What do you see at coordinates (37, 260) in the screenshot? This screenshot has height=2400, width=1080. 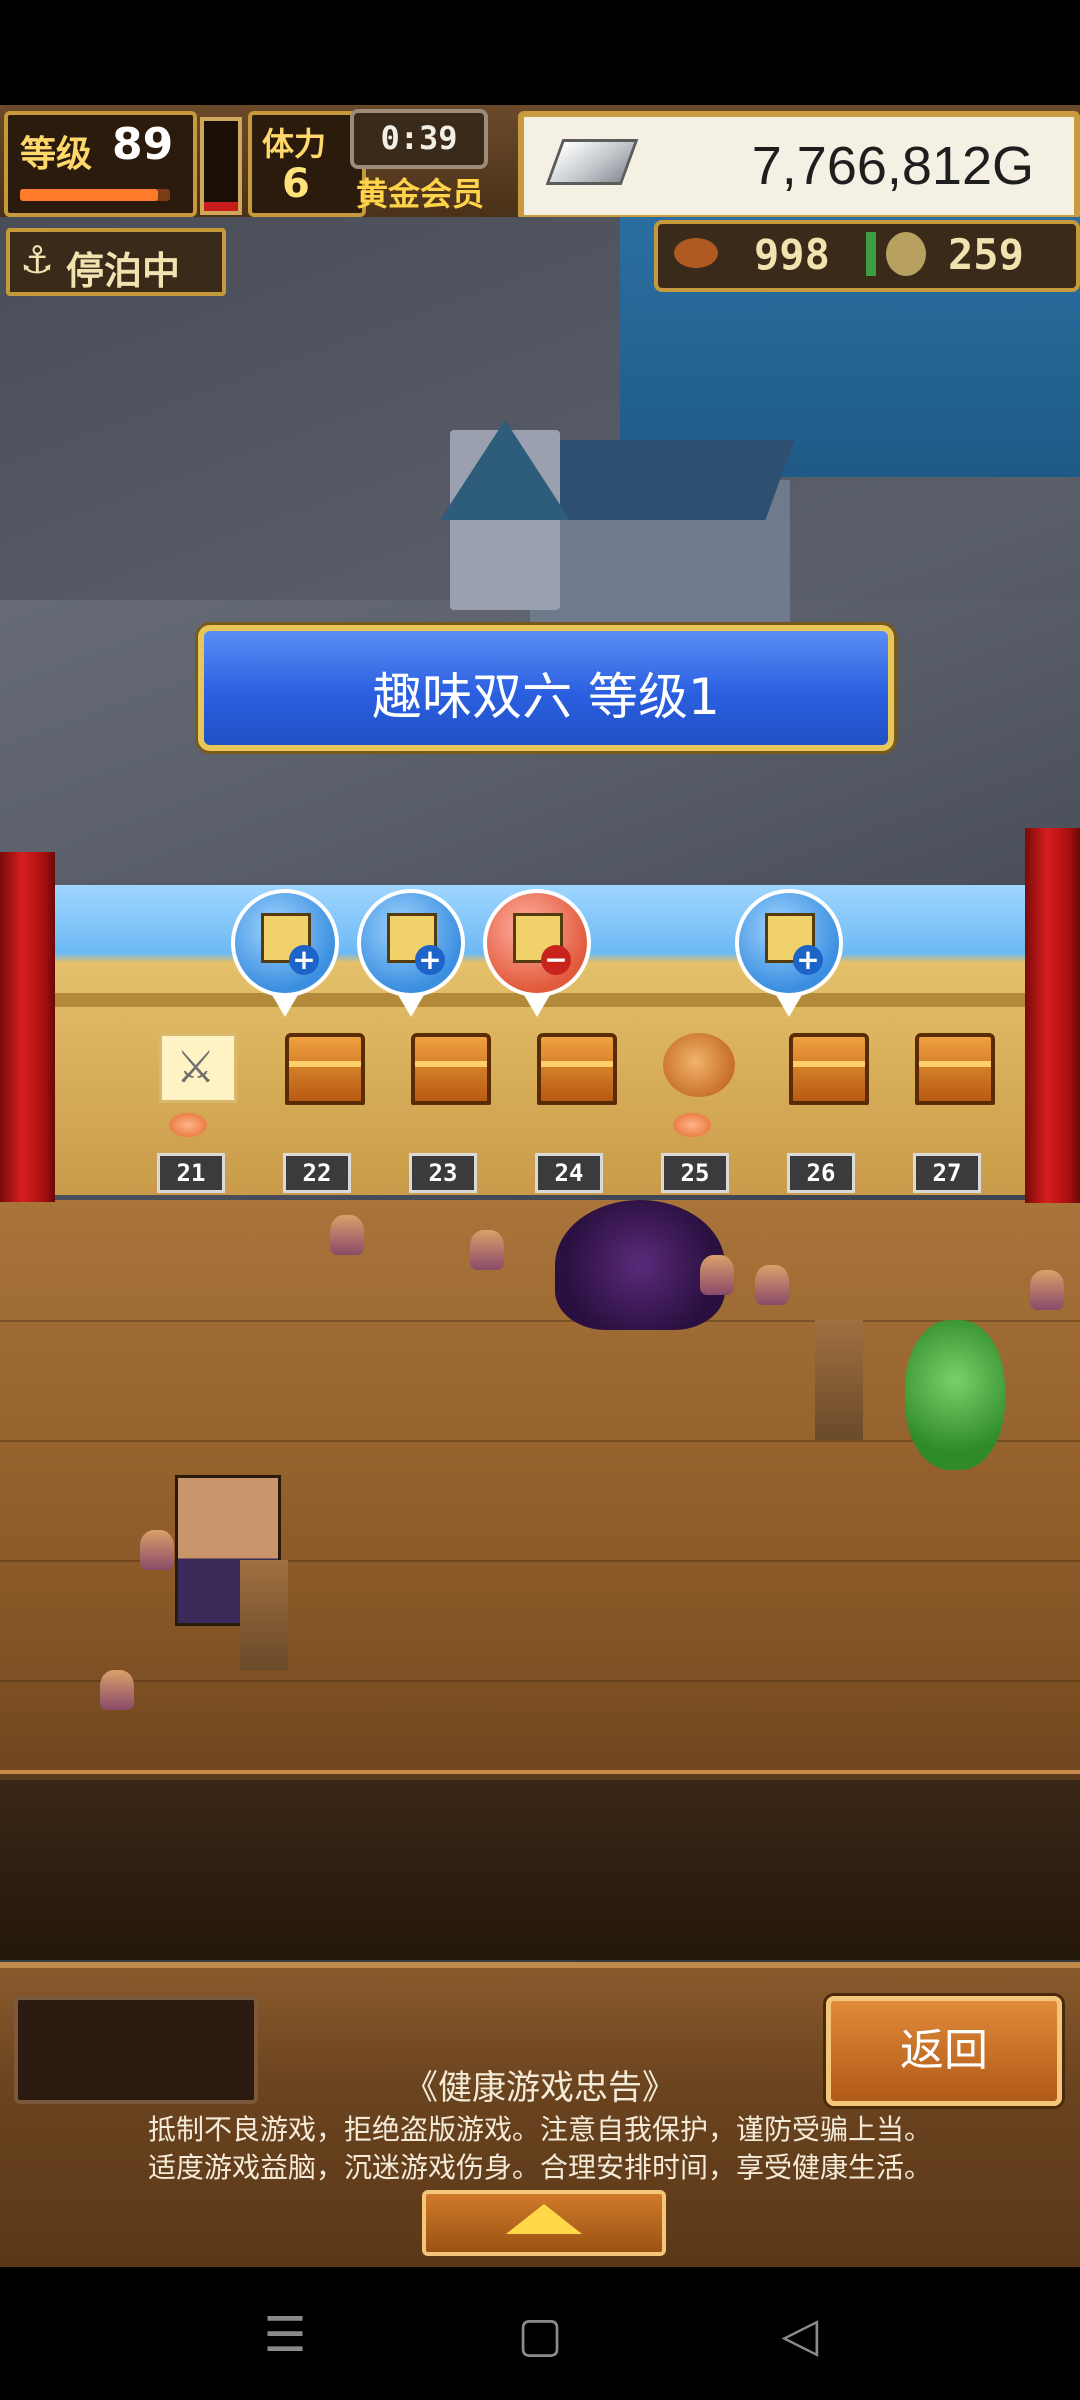 I see `anchor-icon: ⚓` at bounding box center [37, 260].